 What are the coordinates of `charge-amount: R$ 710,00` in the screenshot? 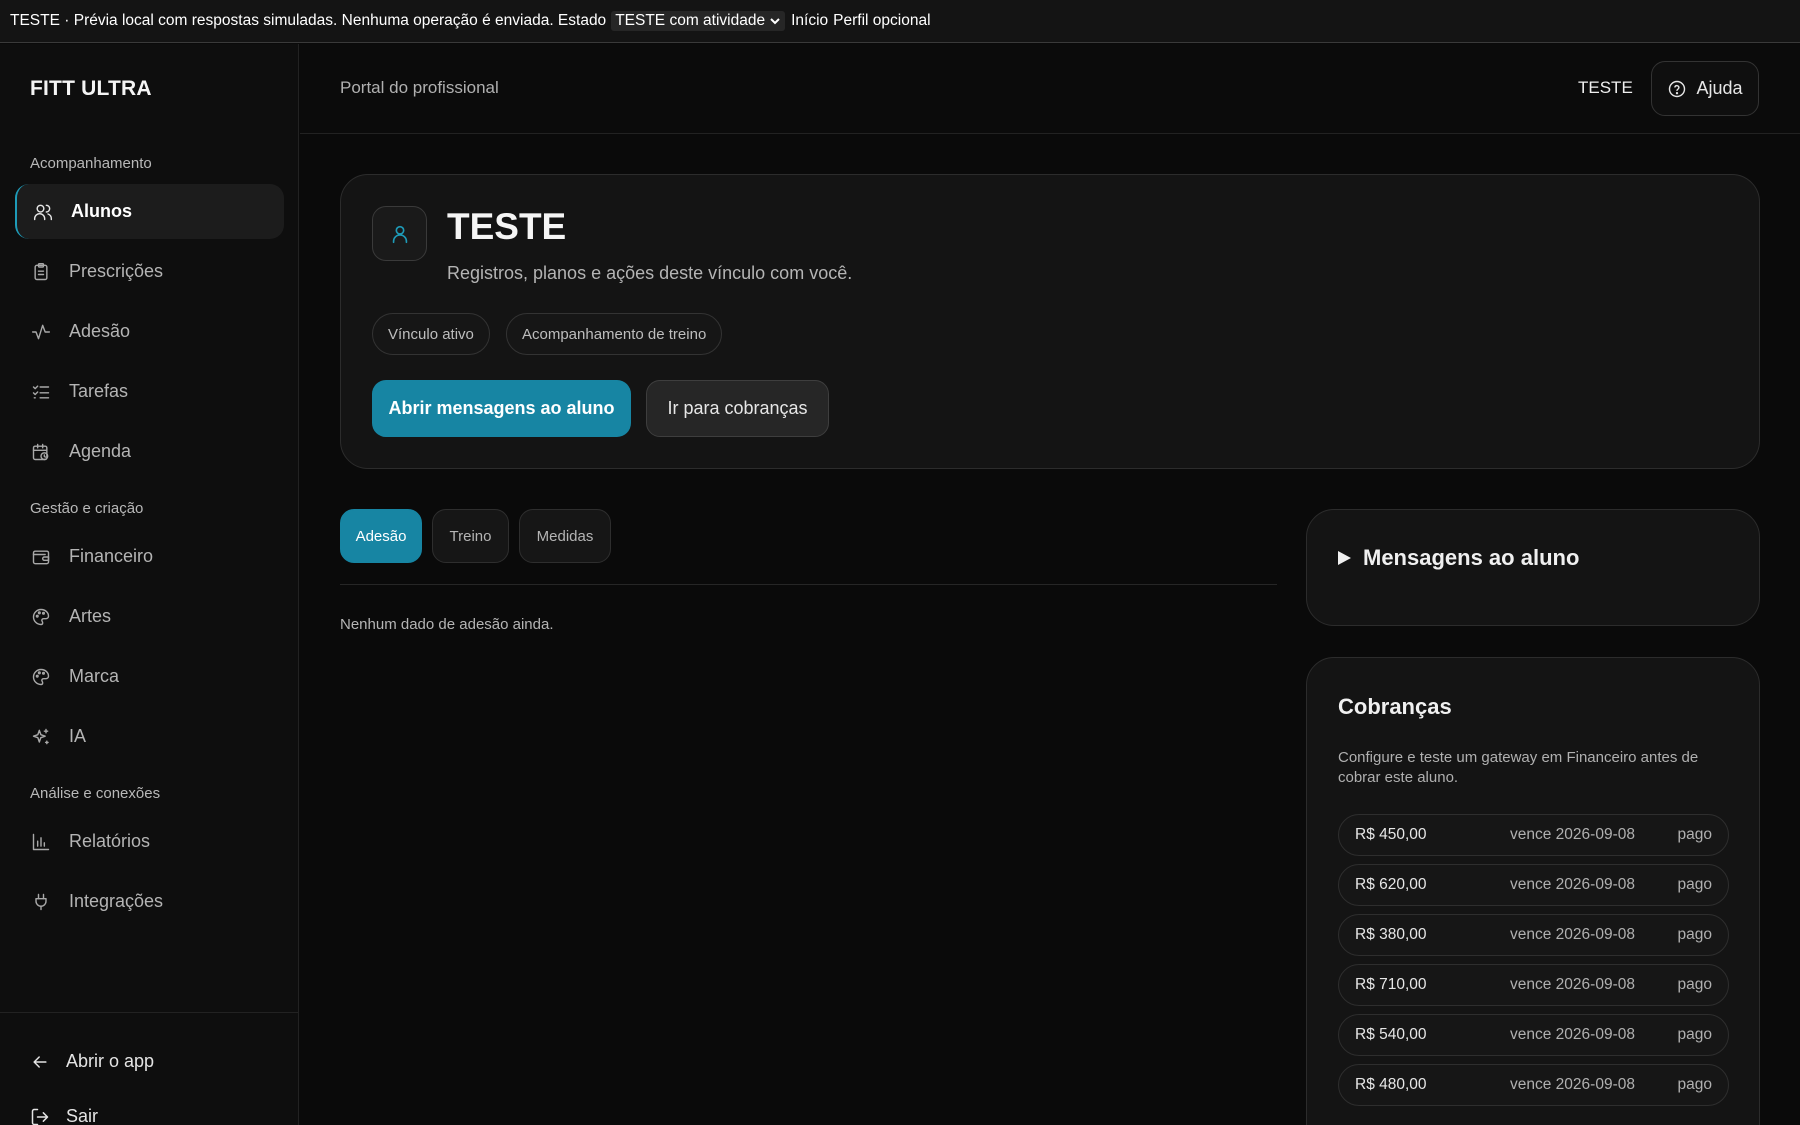 It's located at (1391, 984).